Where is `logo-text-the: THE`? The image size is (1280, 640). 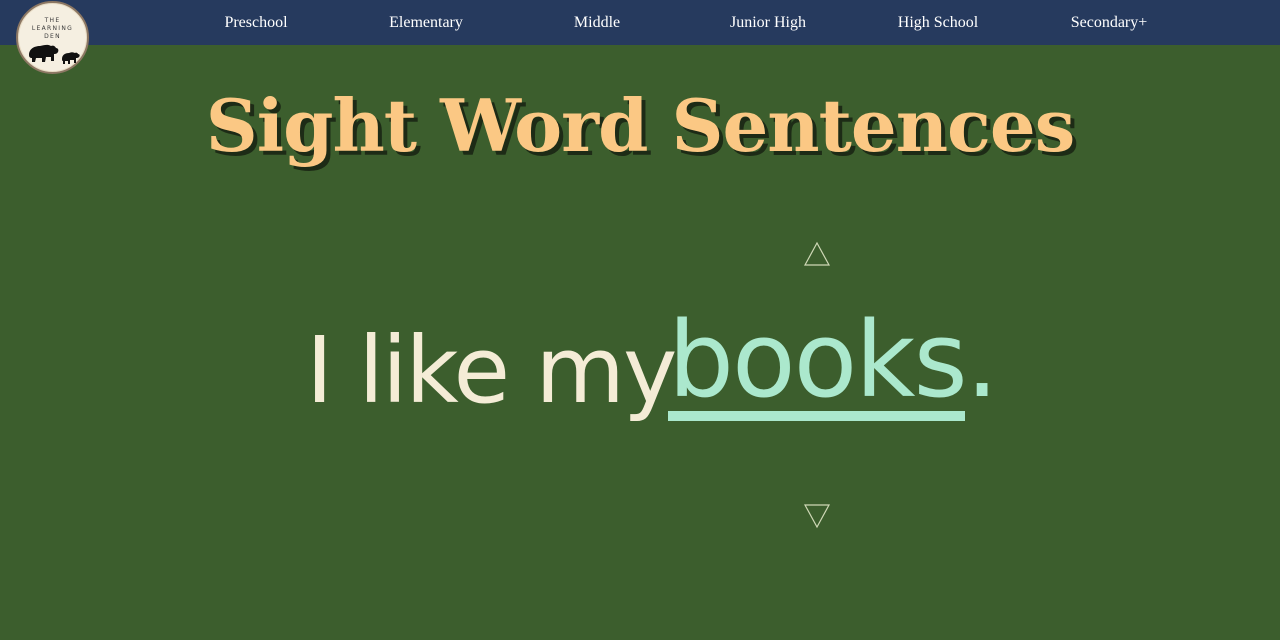 logo-text-the: THE is located at coordinates (52, 20).